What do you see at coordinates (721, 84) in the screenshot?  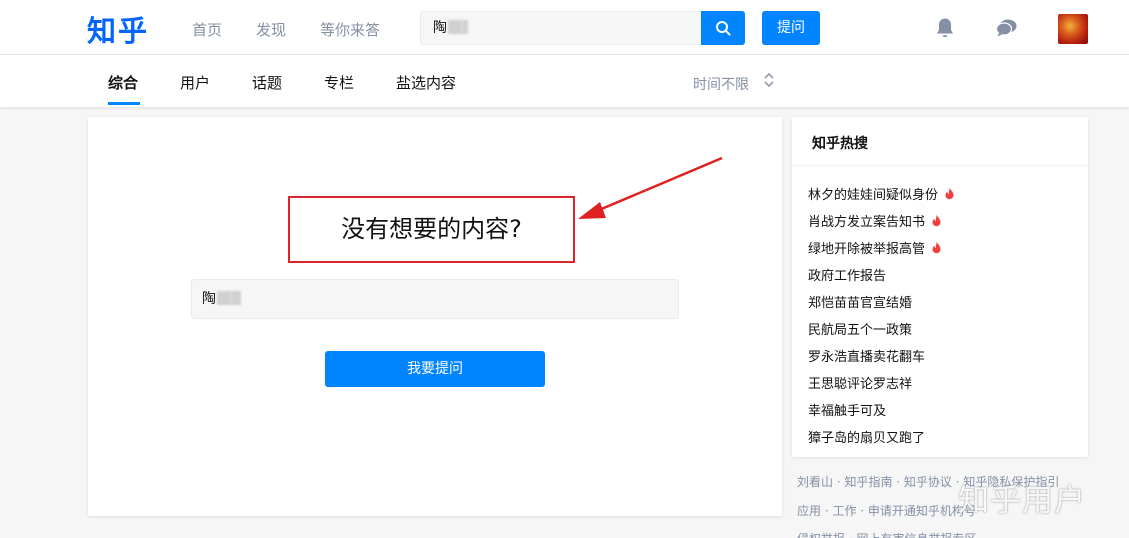 I see `time-filter-dropdown: 时间不限` at bounding box center [721, 84].